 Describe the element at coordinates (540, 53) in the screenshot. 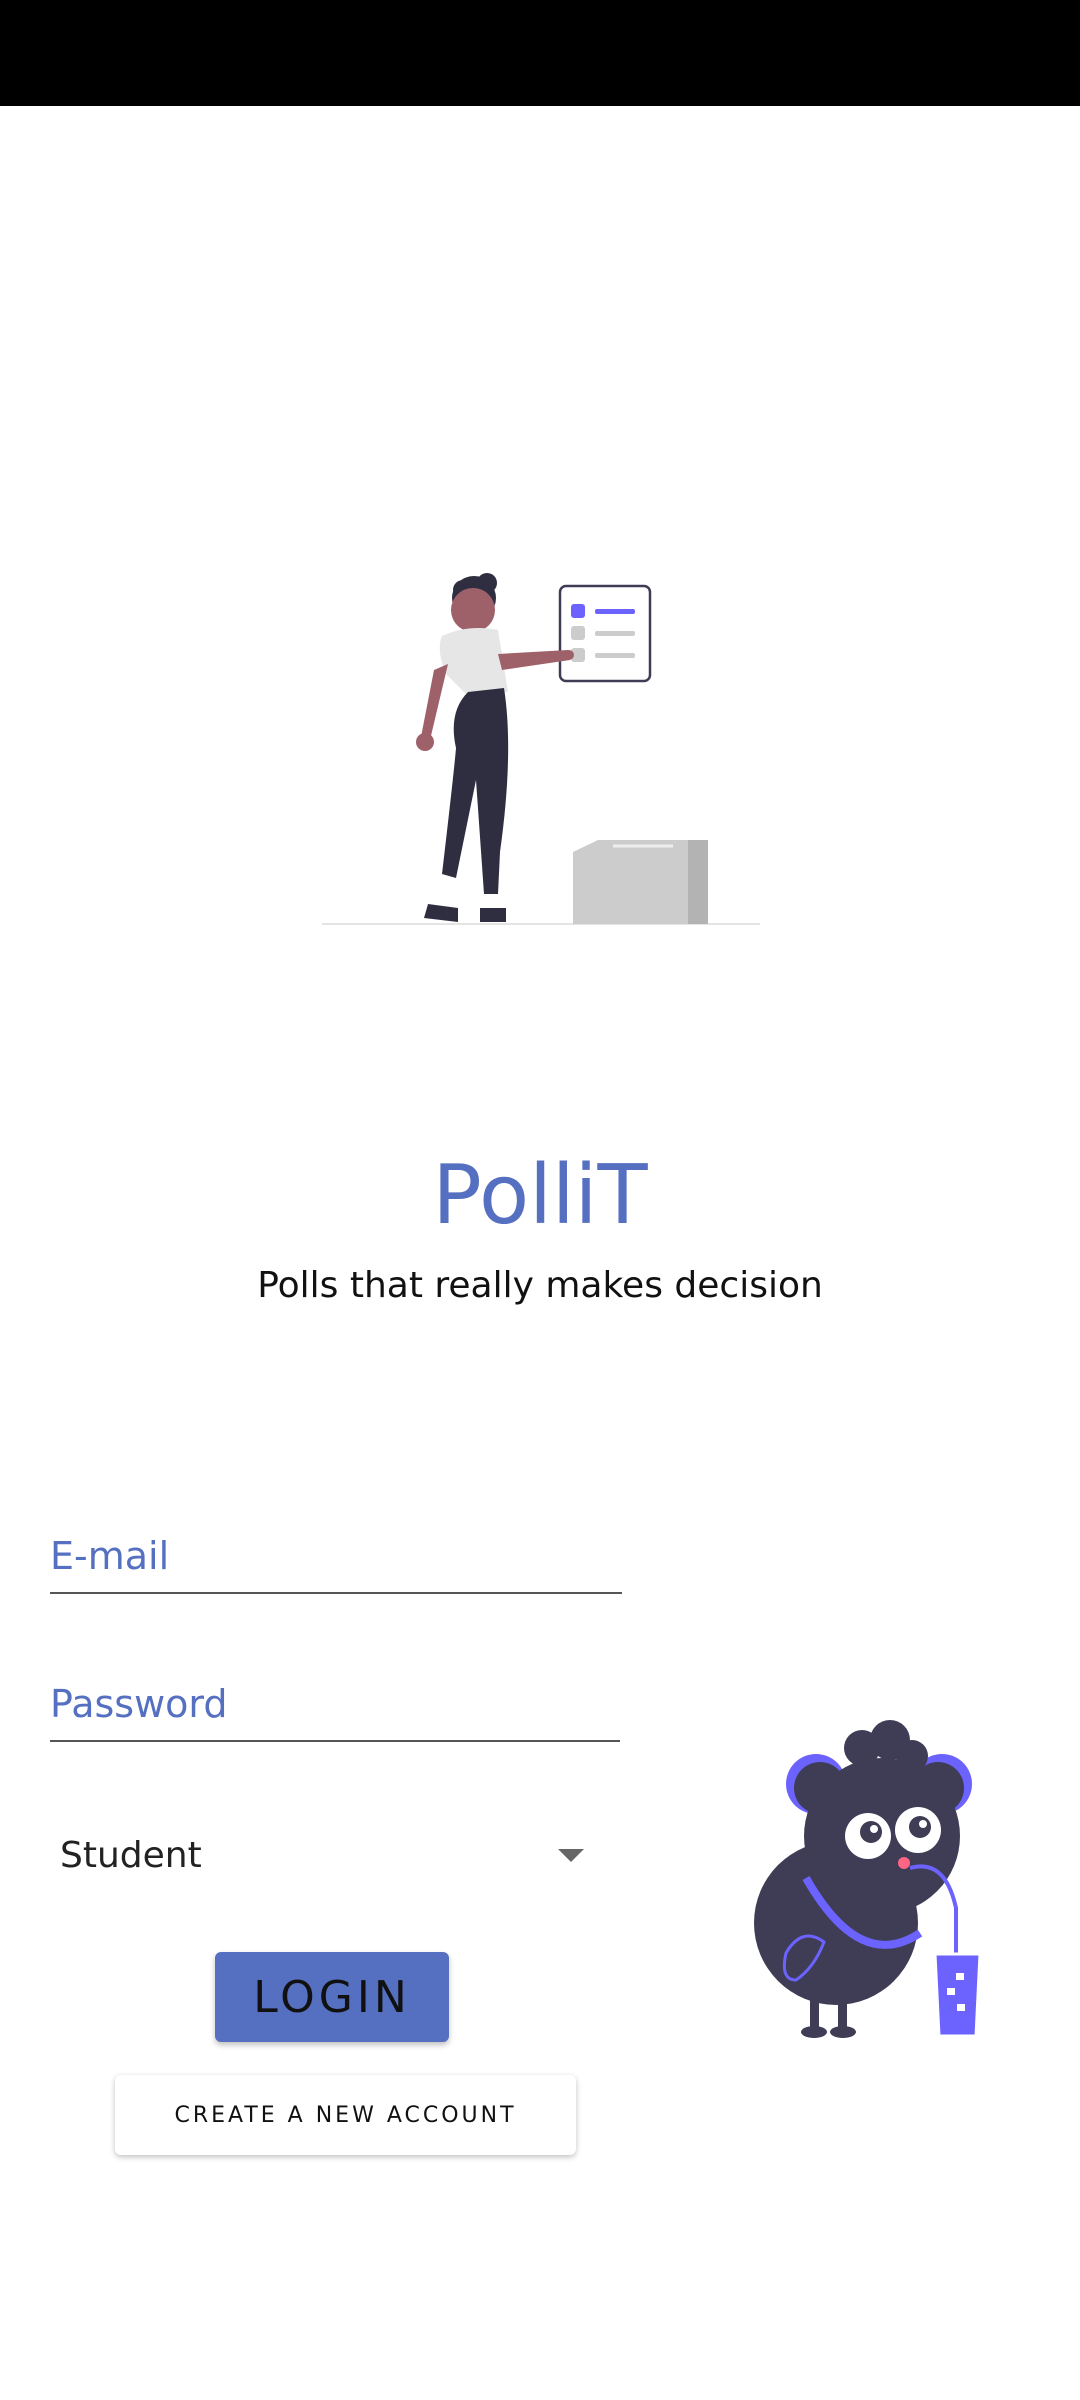

I see `status-bar` at that location.